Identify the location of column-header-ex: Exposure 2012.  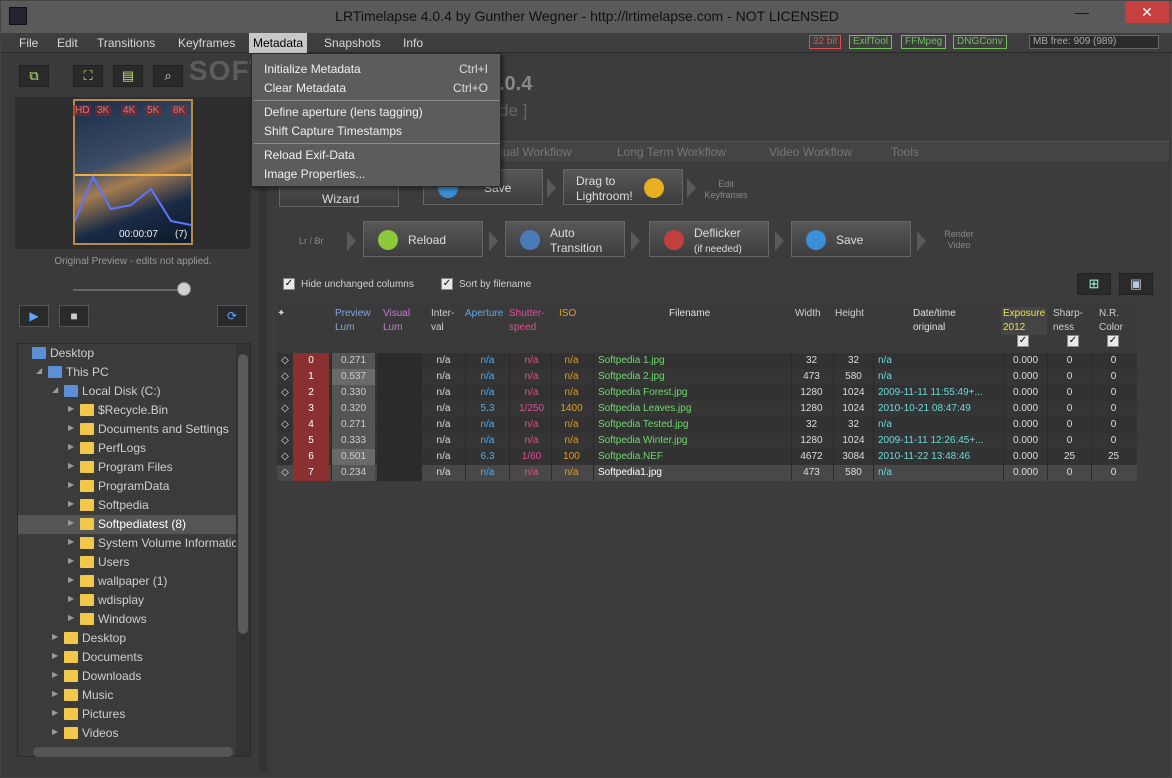
(1024, 321).